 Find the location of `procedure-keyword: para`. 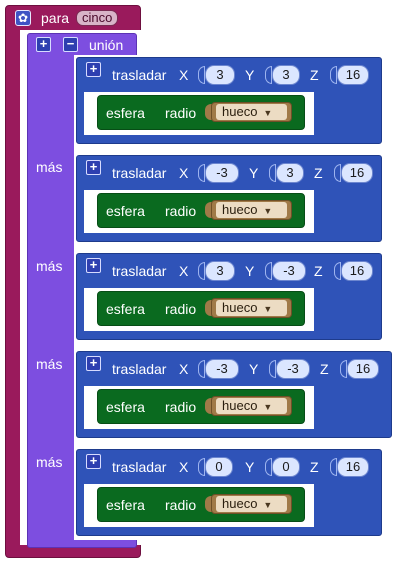

procedure-keyword: para is located at coordinates (55, 18).